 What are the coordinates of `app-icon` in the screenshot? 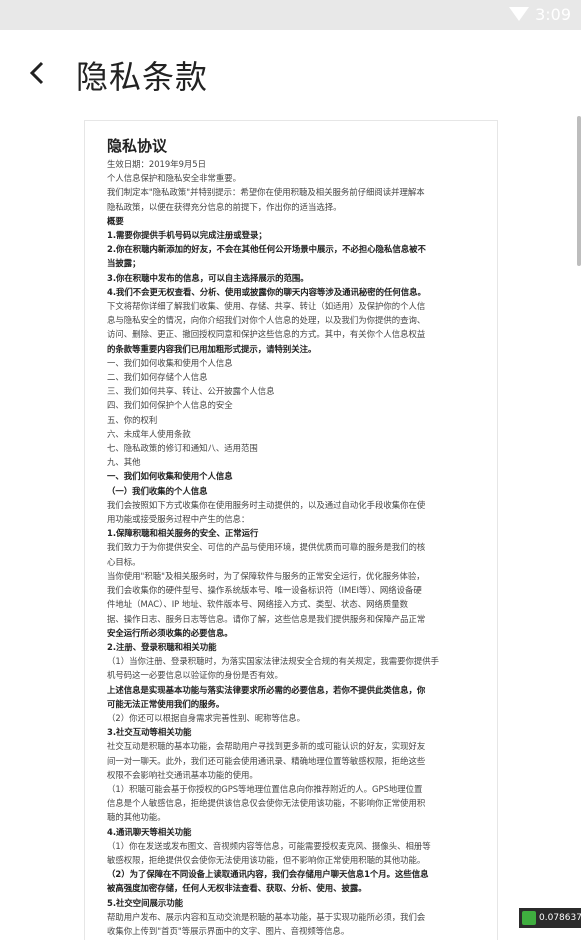 It's located at (529, 918).